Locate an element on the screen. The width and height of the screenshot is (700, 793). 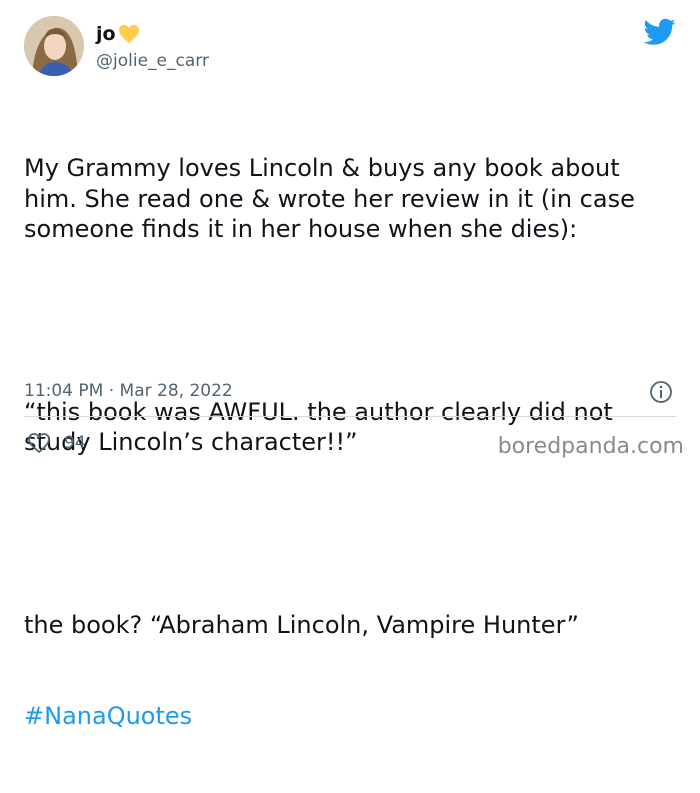
twitter-bird-icon is located at coordinates (660, 32).